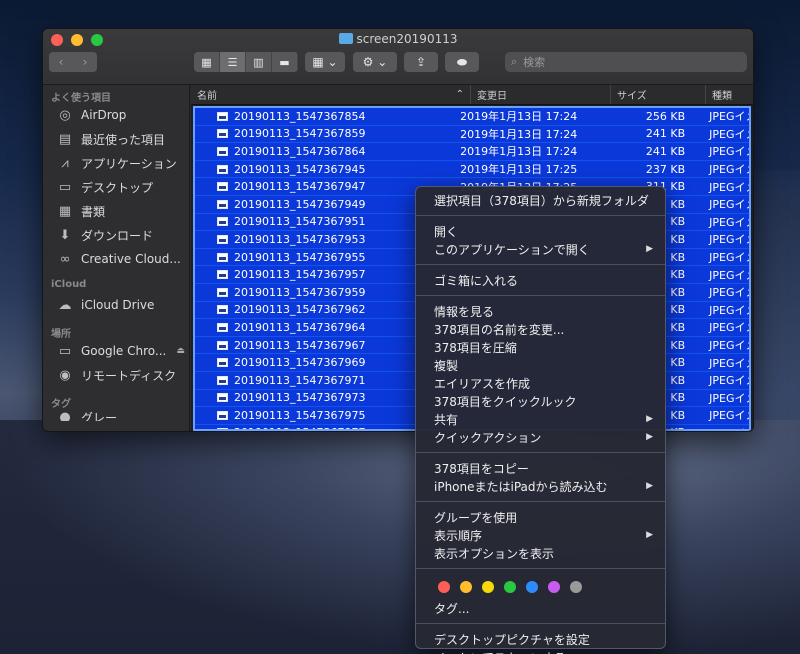  Describe the element at coordinates (540, 365) in the screenshot. I see `menu-item: 複製` at that location.